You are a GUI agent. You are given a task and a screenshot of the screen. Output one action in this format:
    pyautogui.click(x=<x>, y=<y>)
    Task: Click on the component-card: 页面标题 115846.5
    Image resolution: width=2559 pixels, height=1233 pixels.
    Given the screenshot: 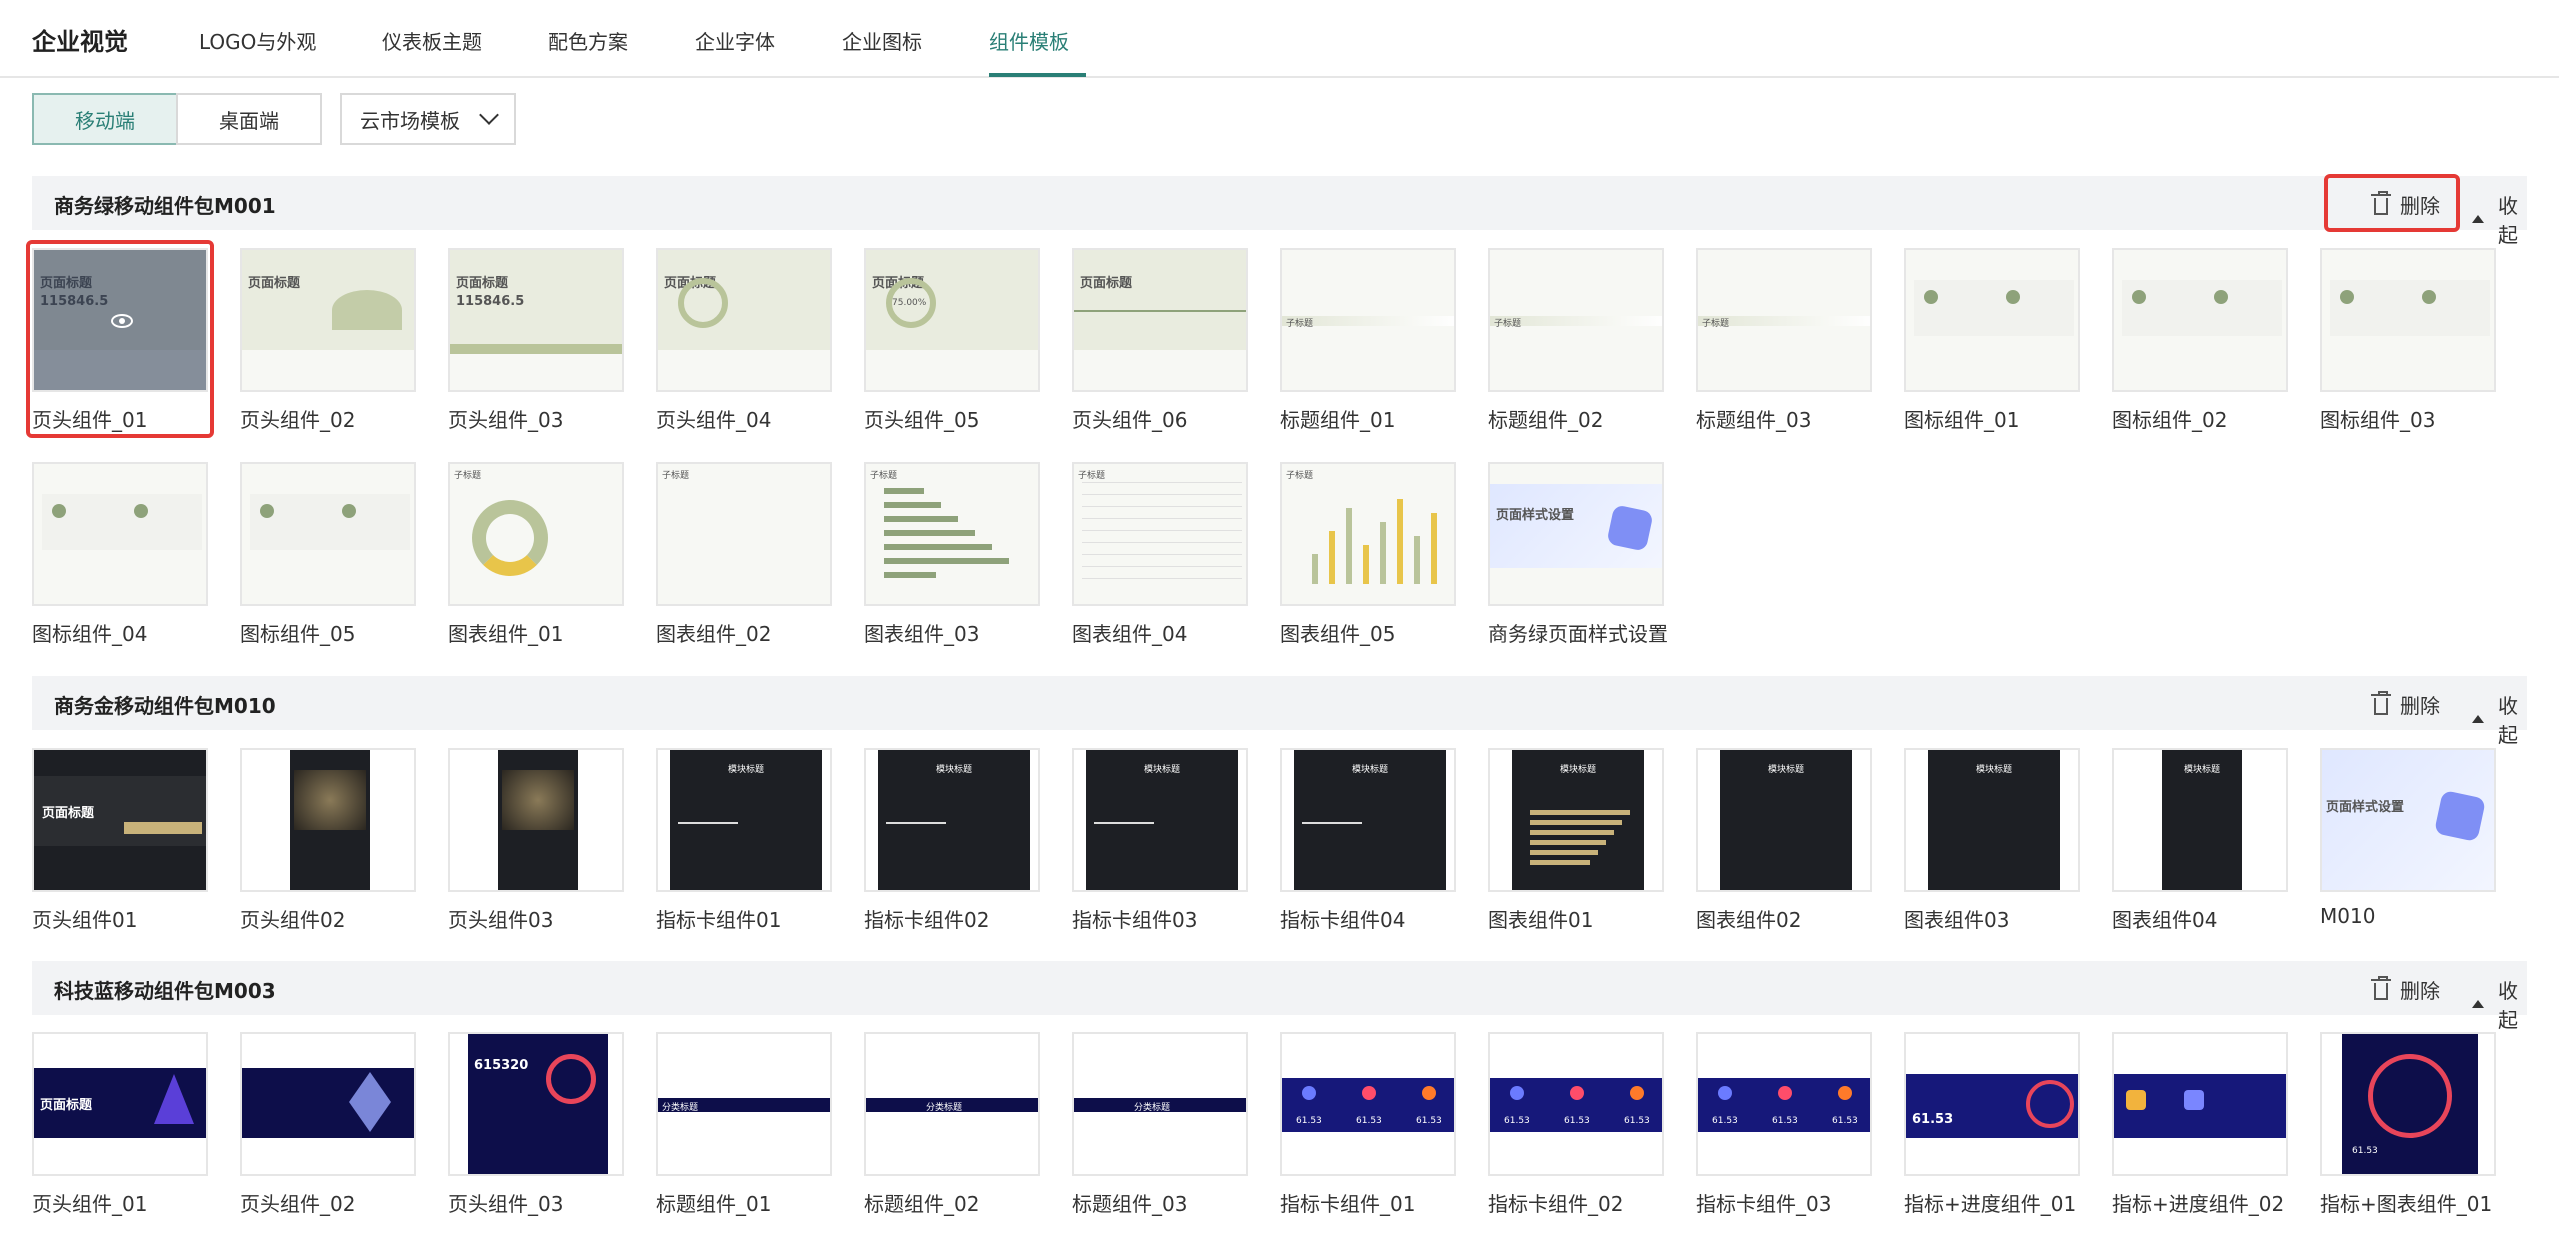 What is the action you would take?
    pyautogui.click(x=536, y=320)
    